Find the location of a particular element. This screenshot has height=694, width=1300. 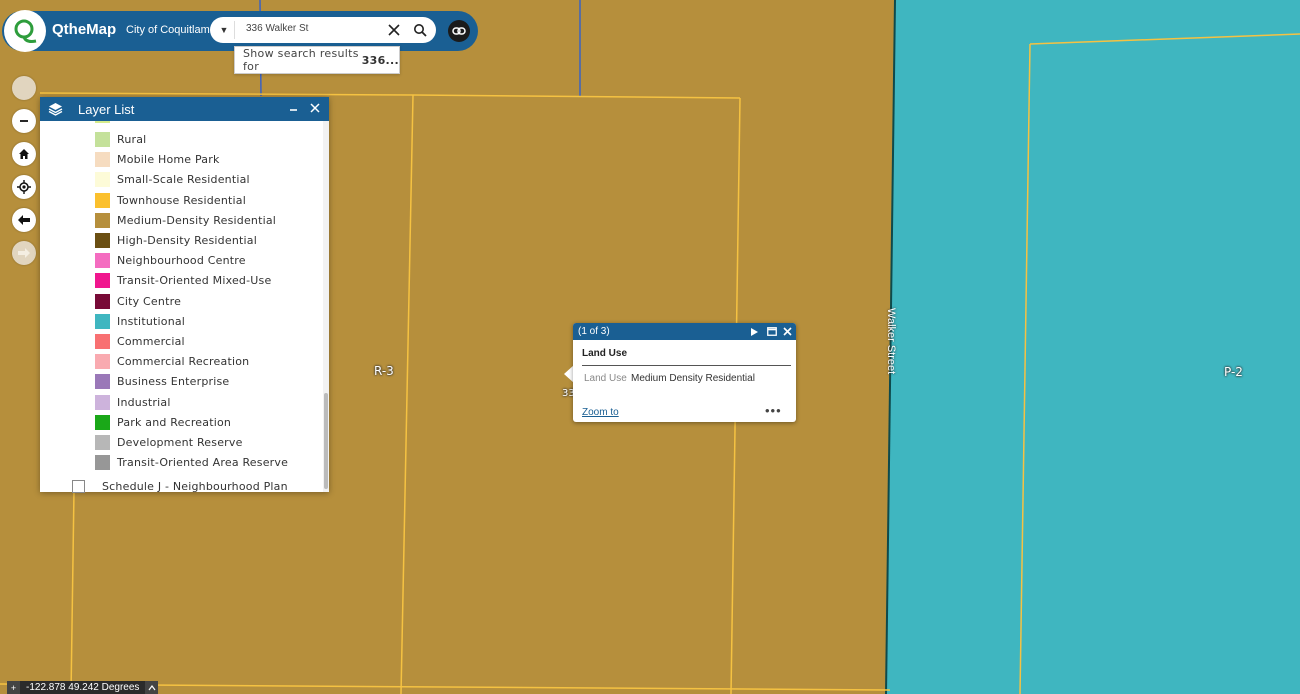

arrow-right-icon is located at coordinates (24, 253).